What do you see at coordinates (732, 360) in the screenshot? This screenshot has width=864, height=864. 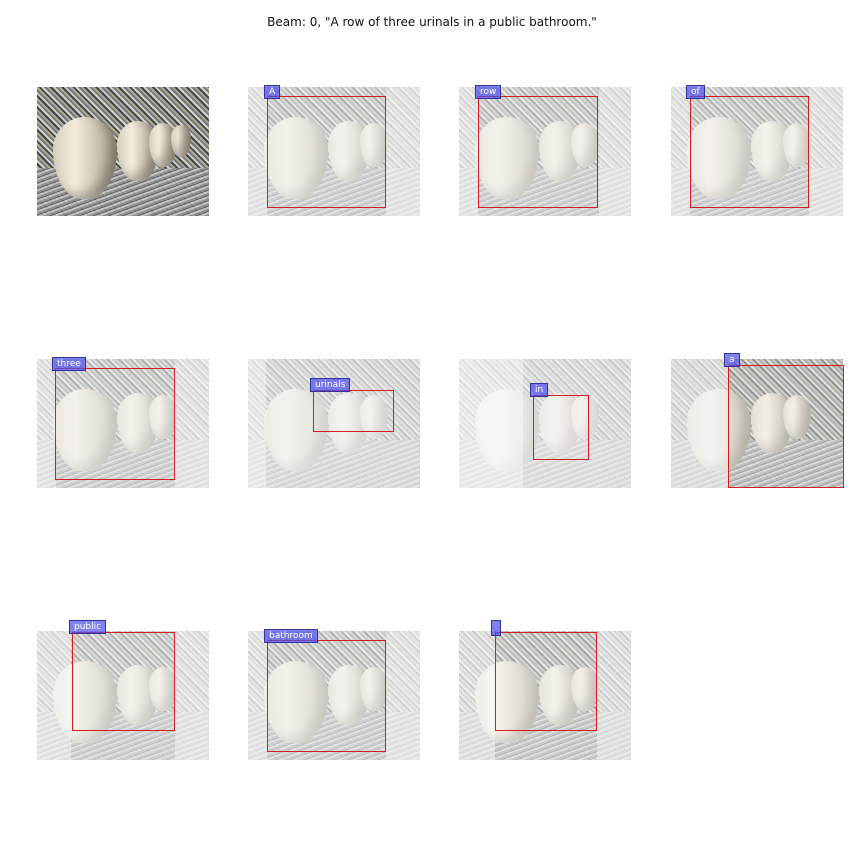 I see `word-label: a` at bounding box center [732, 360].